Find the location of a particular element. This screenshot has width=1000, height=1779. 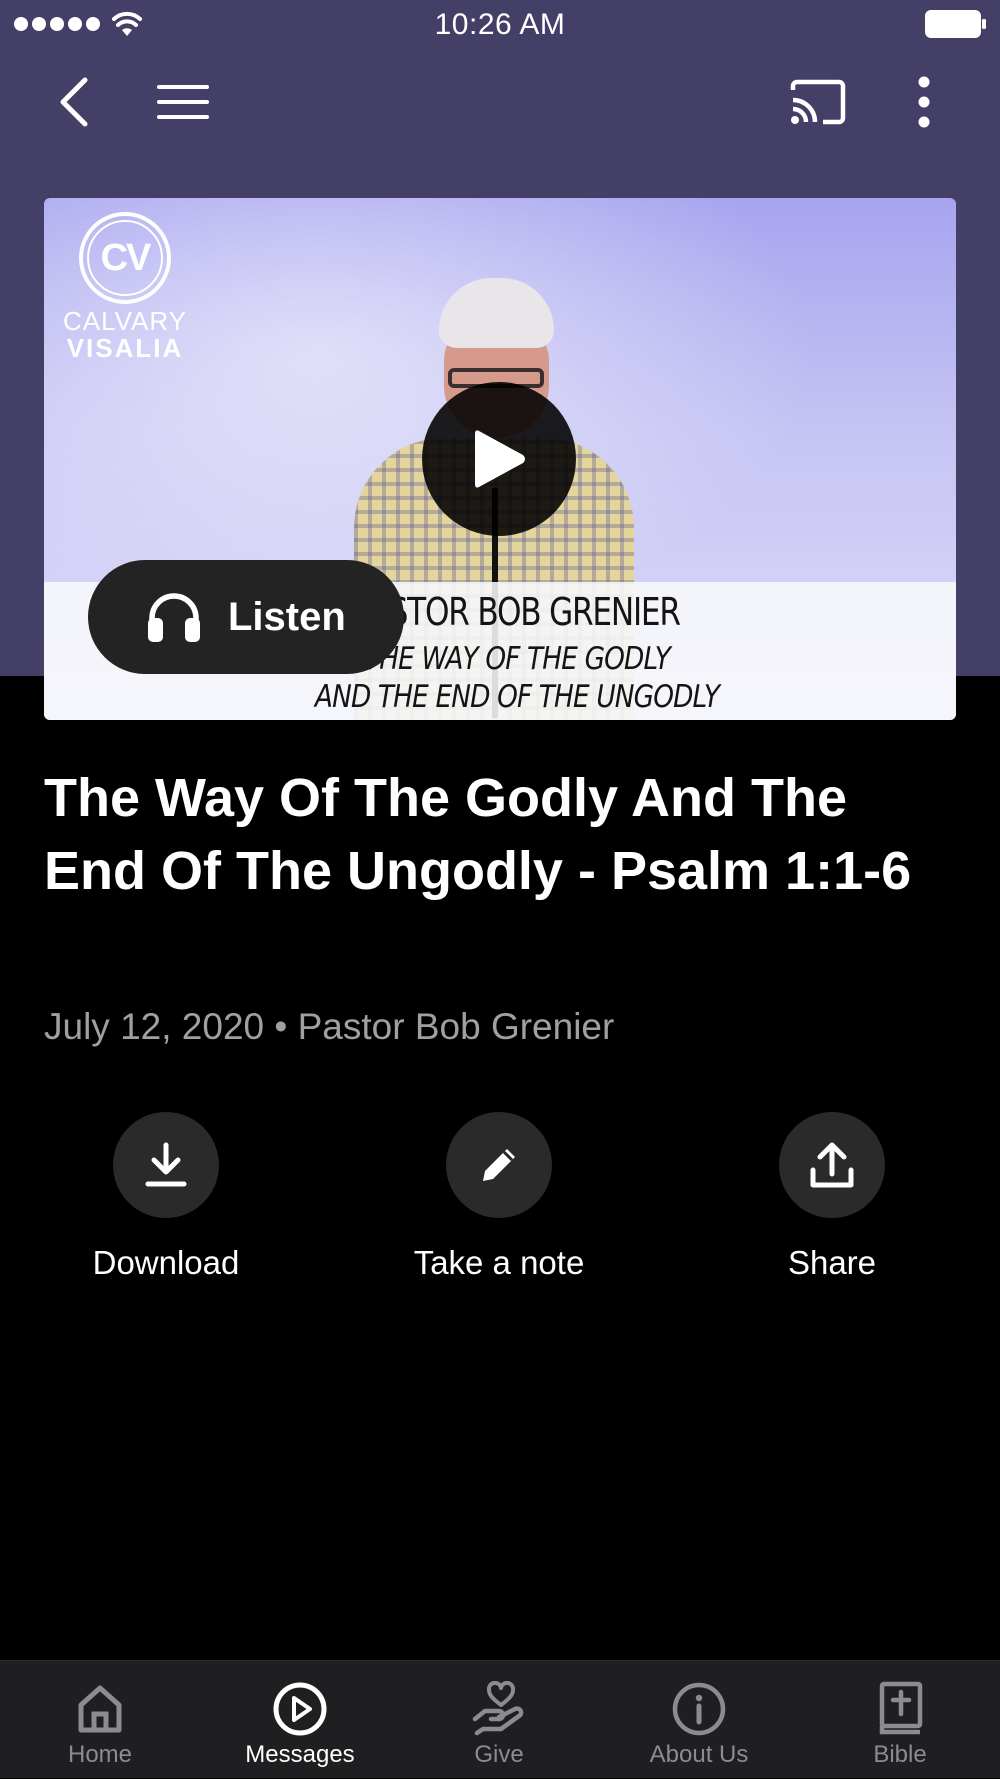

logo-line1: CALVARY is located at coordinates (125, 321).